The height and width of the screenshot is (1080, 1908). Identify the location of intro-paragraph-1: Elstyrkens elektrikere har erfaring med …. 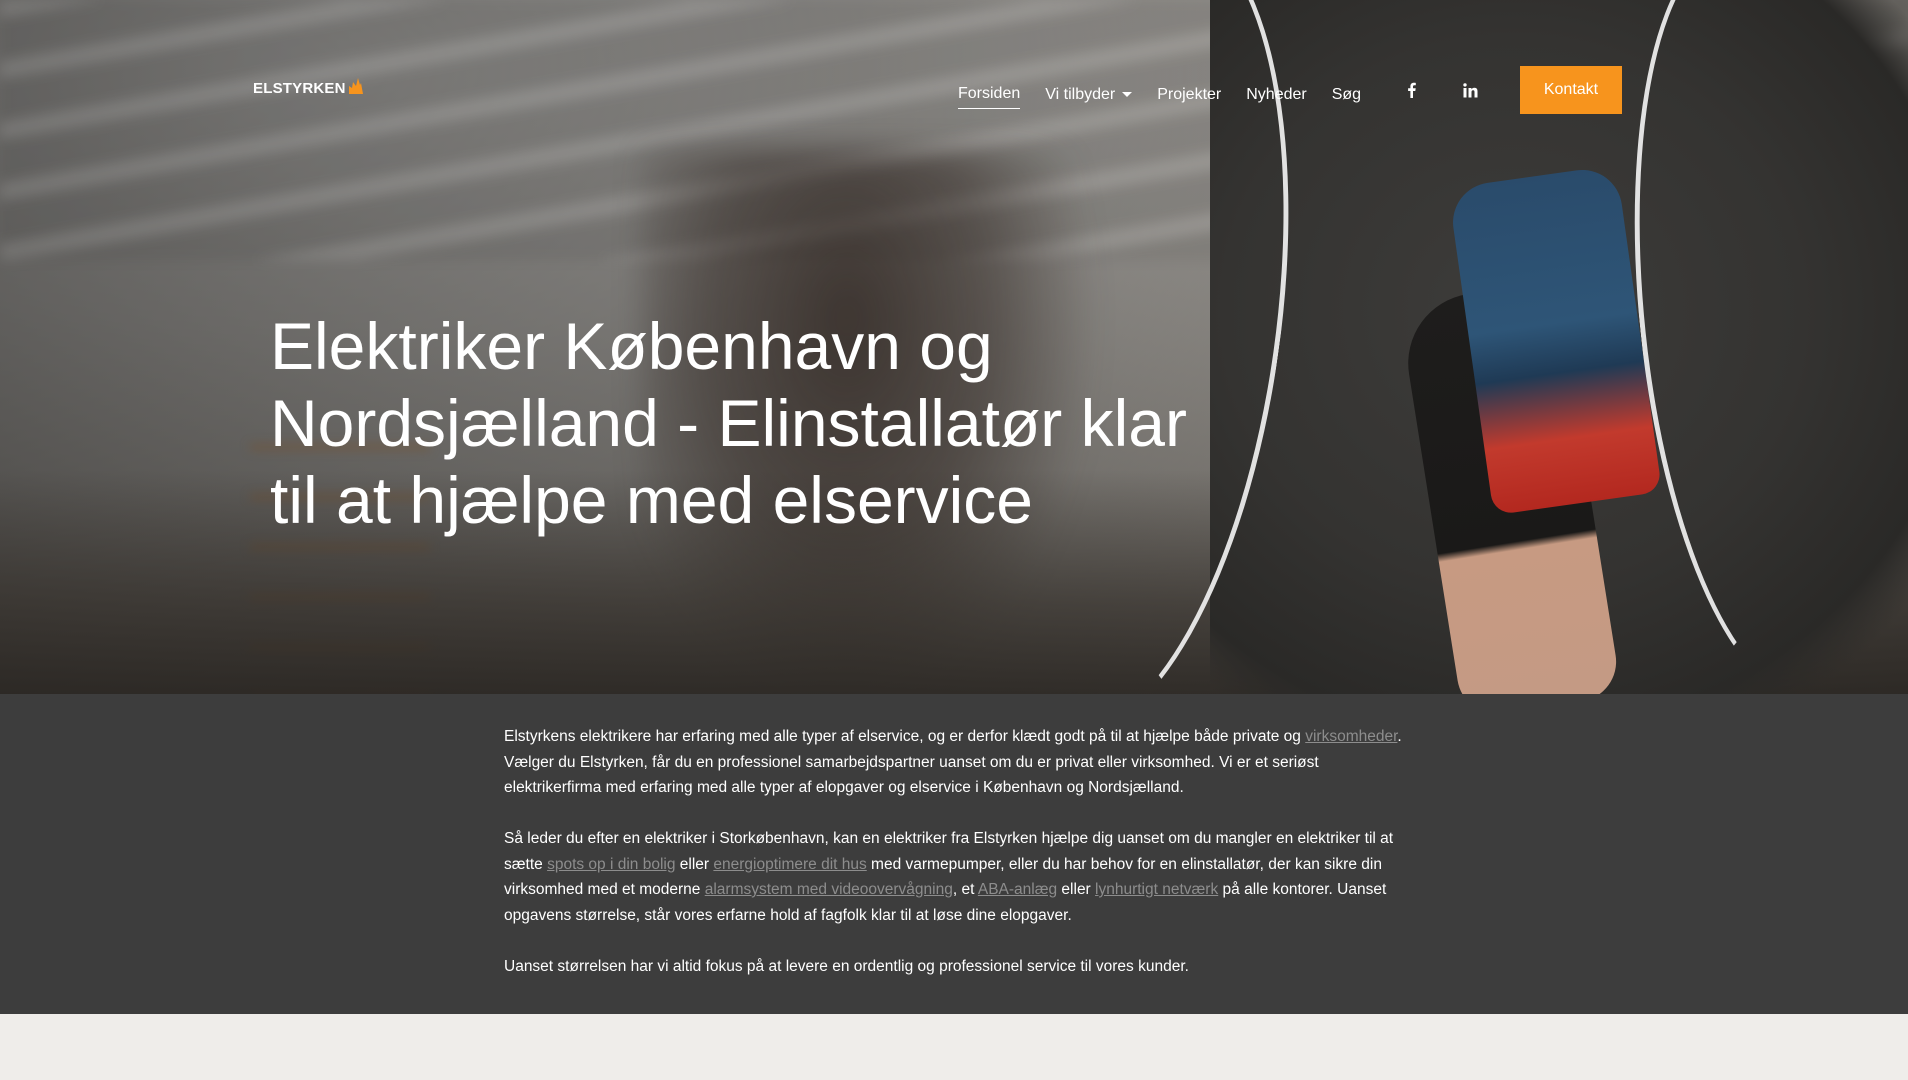
(954, 762).